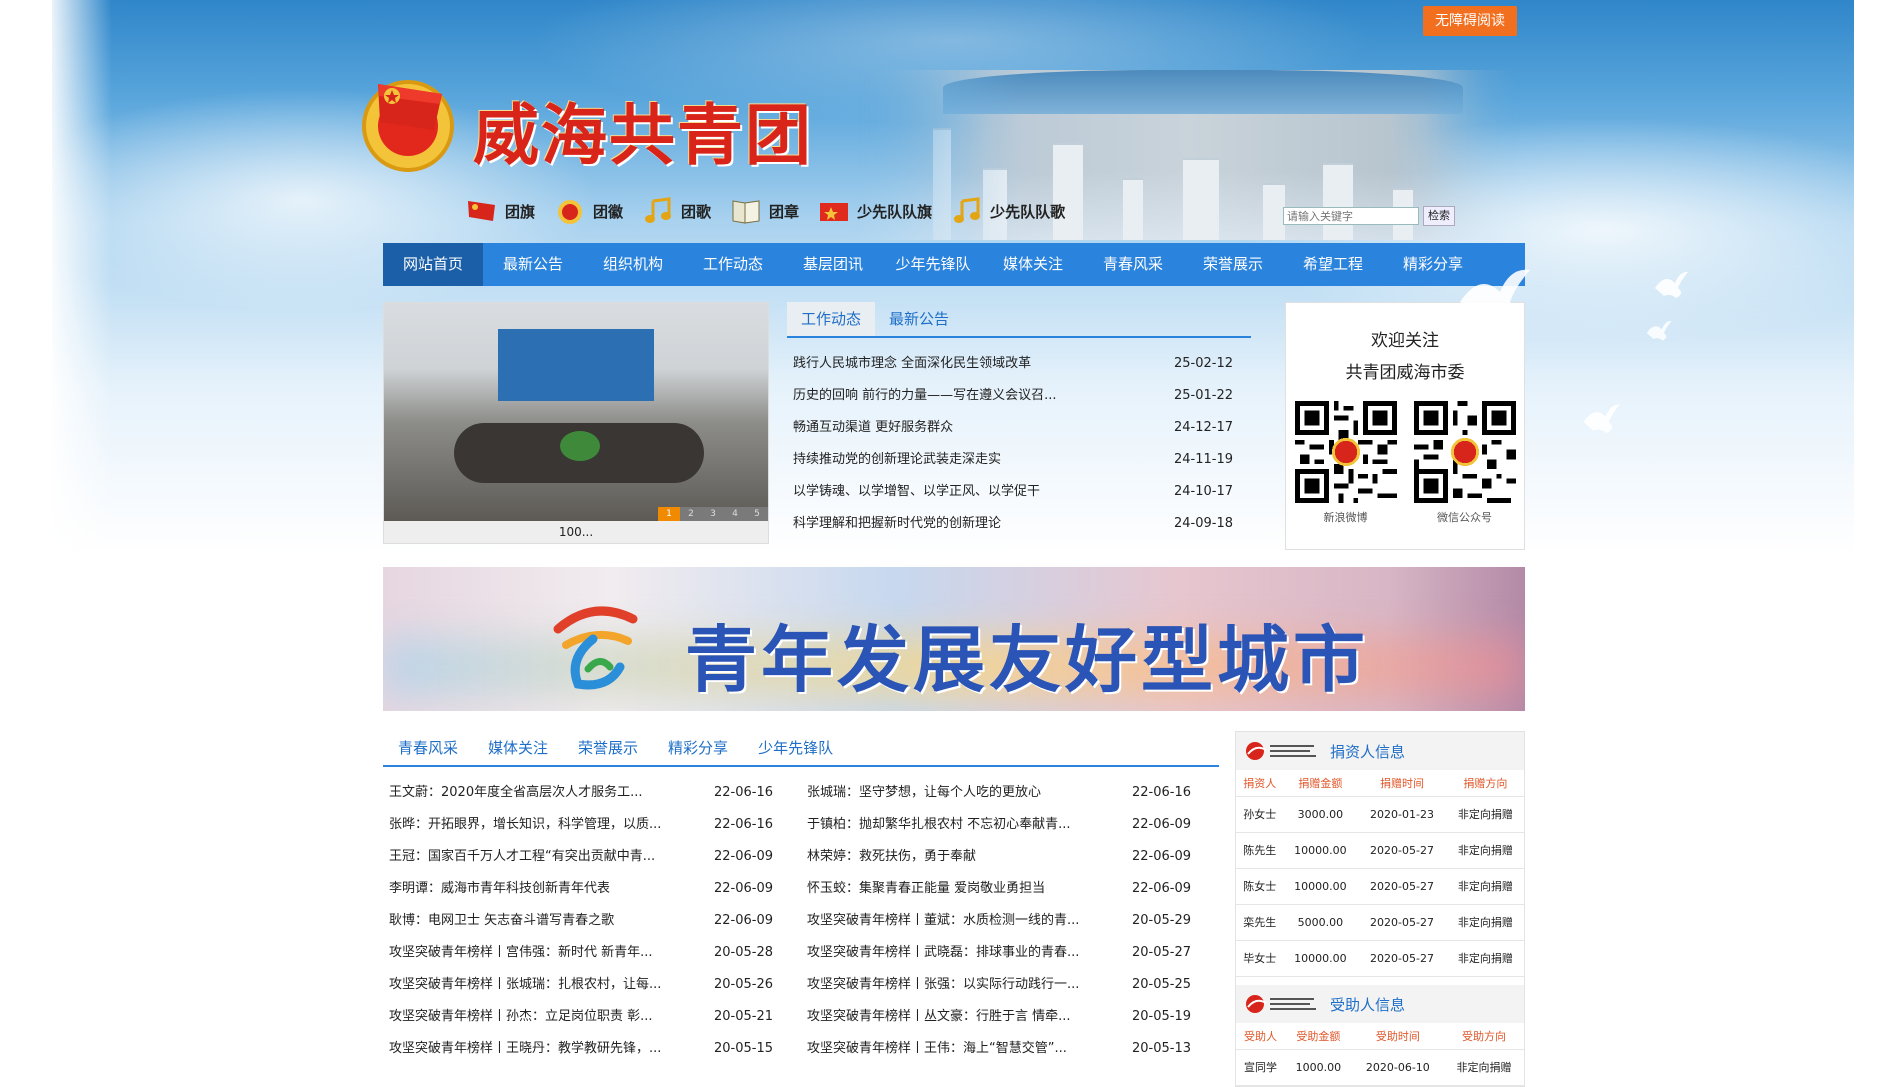 The height and width of the screenshot is (1087, 1902). I want to click on news-title: 以学铸魂、以学增智、以学正风、以学促干, so click(916, 492).